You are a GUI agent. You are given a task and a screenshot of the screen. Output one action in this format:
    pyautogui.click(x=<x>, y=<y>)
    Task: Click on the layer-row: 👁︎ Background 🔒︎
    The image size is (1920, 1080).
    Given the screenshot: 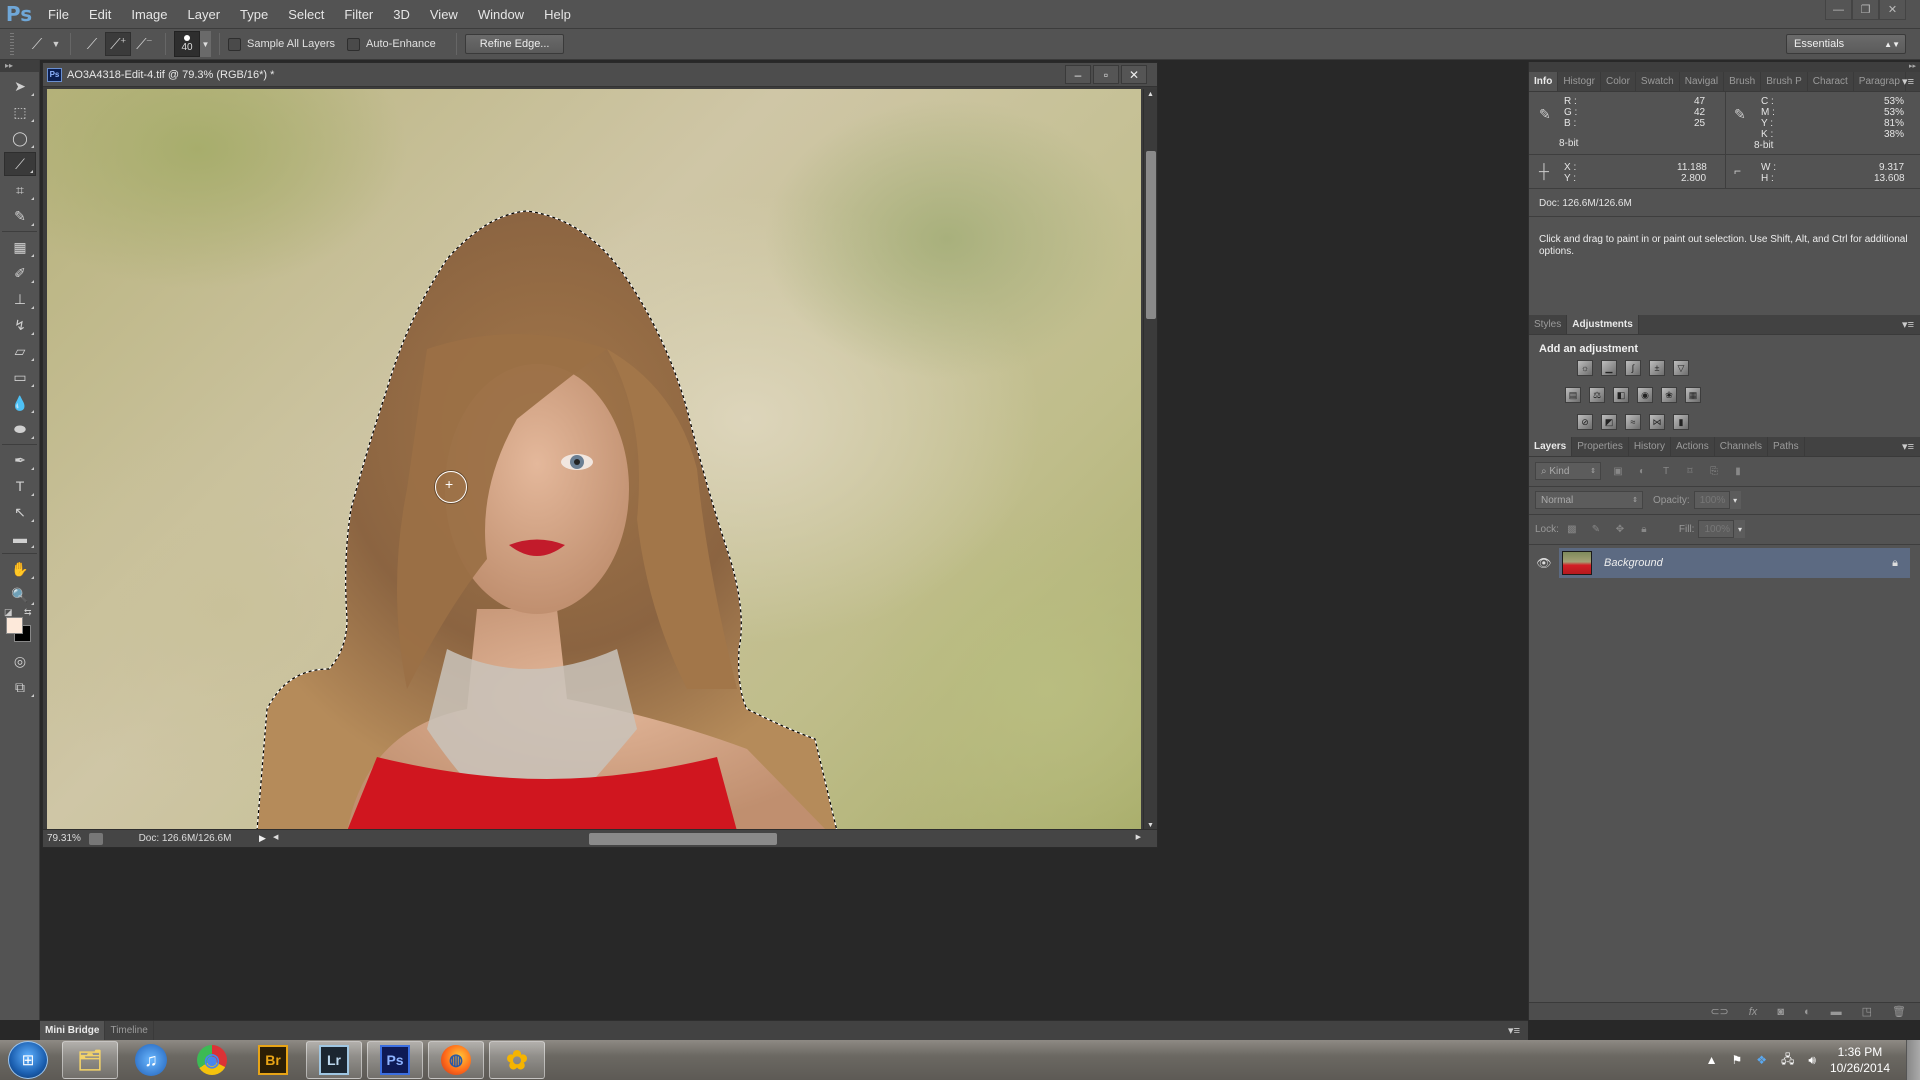 What is the action you would take?
    pyautogui.click(x=1724, y=563)
    